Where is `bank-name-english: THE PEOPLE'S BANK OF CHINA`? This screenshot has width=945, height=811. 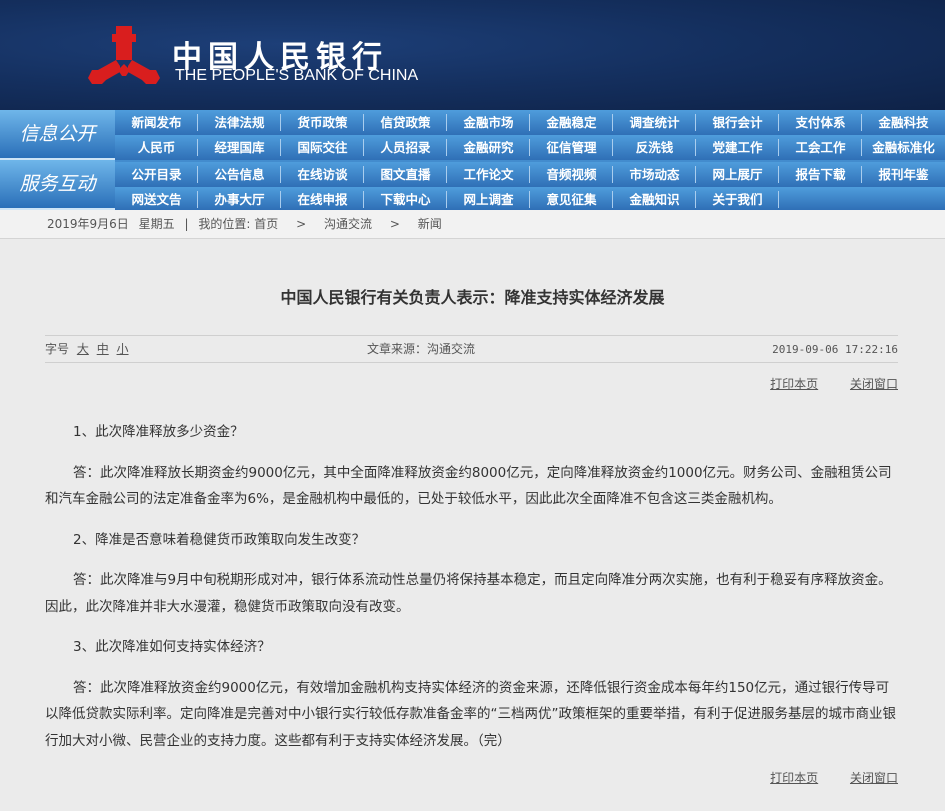
bank-name-english: THE PEOPLE'S BANK OF CHINA is located at coordinates (297, 75).